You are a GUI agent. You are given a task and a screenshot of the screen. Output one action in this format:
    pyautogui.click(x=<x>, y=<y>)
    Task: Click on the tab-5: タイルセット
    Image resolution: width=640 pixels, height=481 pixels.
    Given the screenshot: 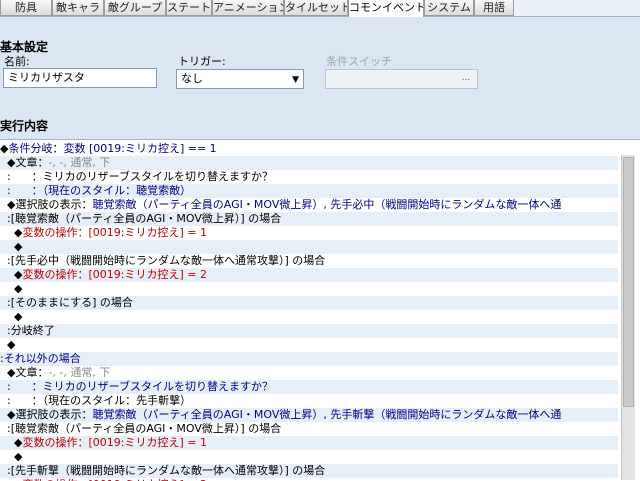 What is the action you would take?
    pyautogui.click(x=316, y=8)
    